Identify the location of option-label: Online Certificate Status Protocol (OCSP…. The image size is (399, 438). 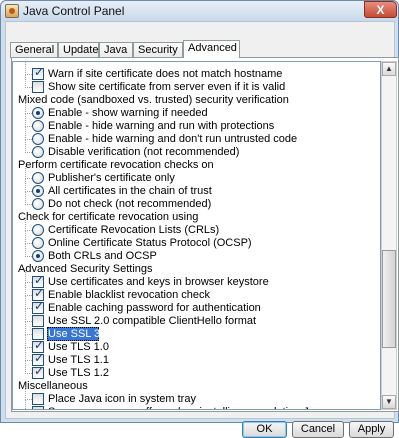
(150, 243).